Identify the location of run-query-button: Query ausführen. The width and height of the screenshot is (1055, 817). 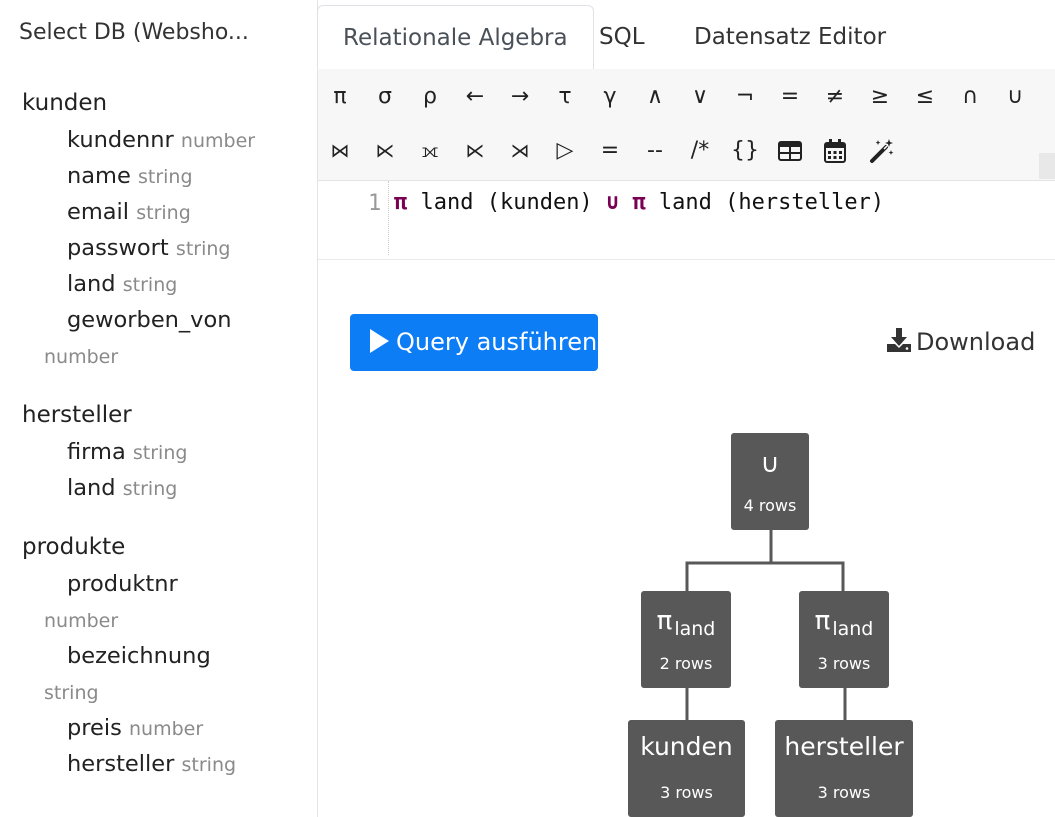
(474, 342).